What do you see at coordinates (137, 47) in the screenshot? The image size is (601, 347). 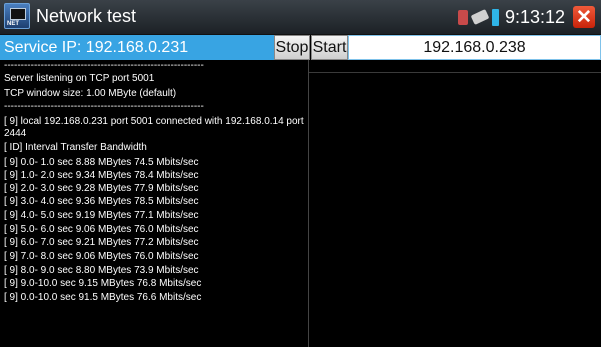 I see `service-ip-label: Service IP: 192.168.0.231` at bounding box center [137, 47].